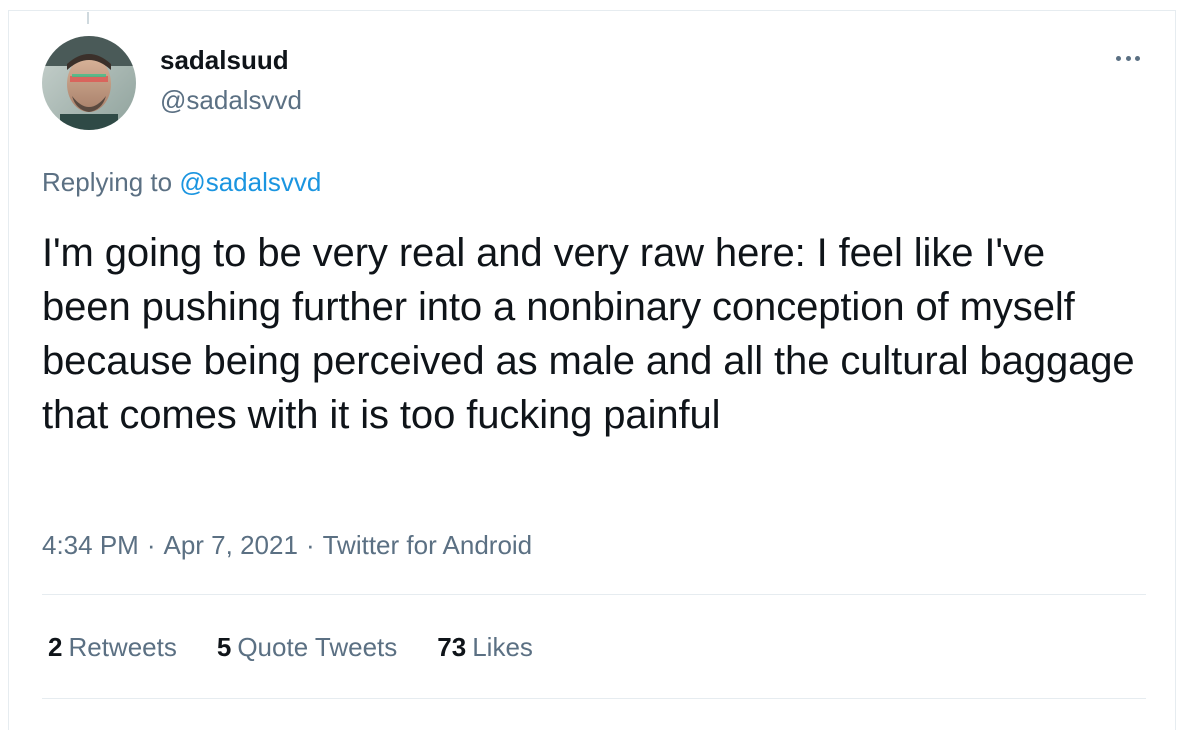 This screenshot has height=730, width=1184. Describe the element at coordinates (317, 647) in the screenshot. I see `quote-tweets-label: Quote Tweets` at that location.